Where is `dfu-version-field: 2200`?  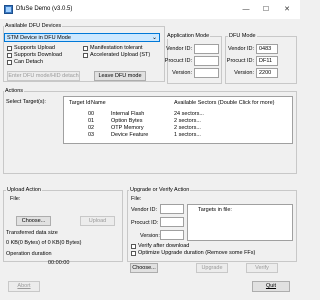 dfu-version-field: 2200 is located at coordinates (267, 73).